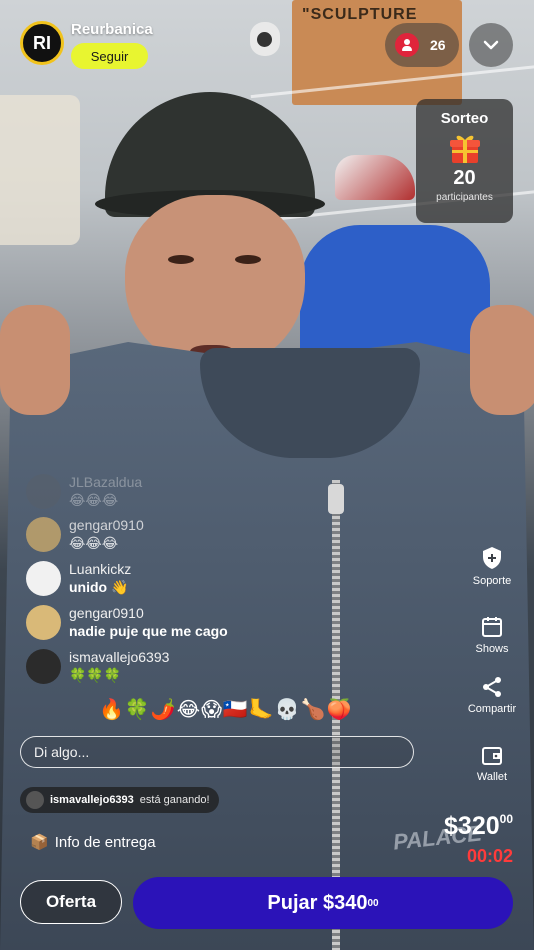 The width and height of the screenshot is (534, 950). What do you see at coordinates (100, 569) in the screenshot?
I see `chat-username: Luankickz` at bounding box center [100, 569].